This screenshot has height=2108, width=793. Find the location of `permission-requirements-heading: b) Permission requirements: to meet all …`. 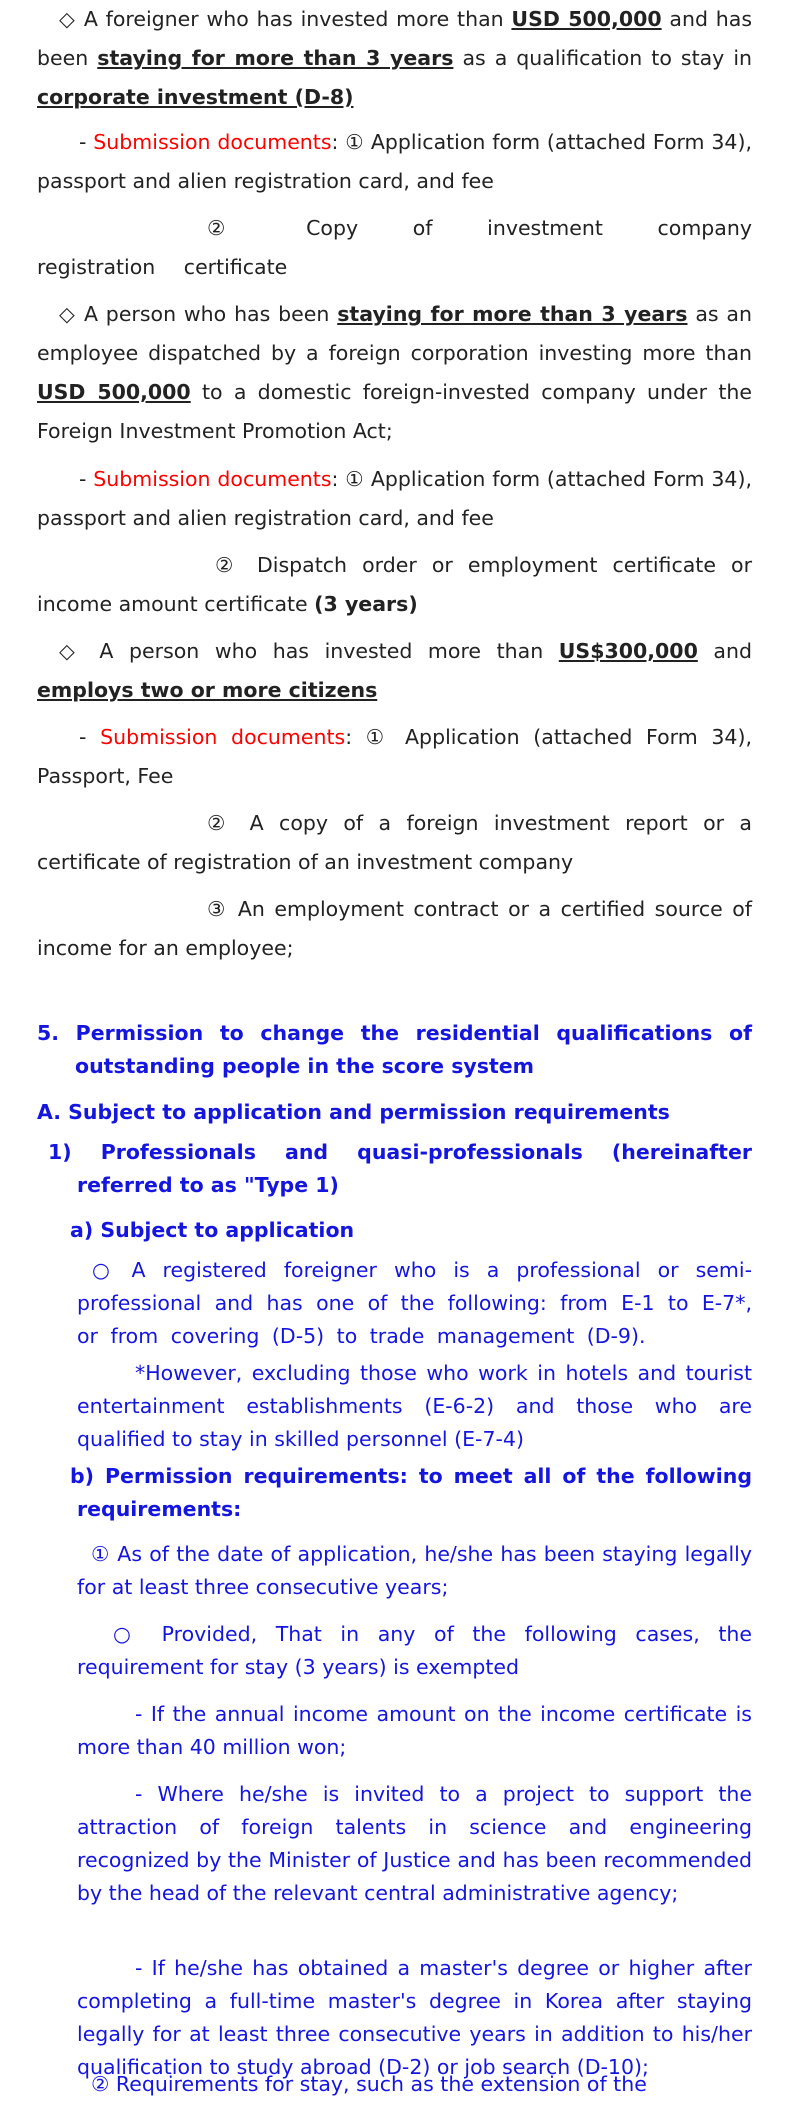

permission-requirements-heading: b) Permission requirements: to meet all … is located at coordinates (411, 1492).